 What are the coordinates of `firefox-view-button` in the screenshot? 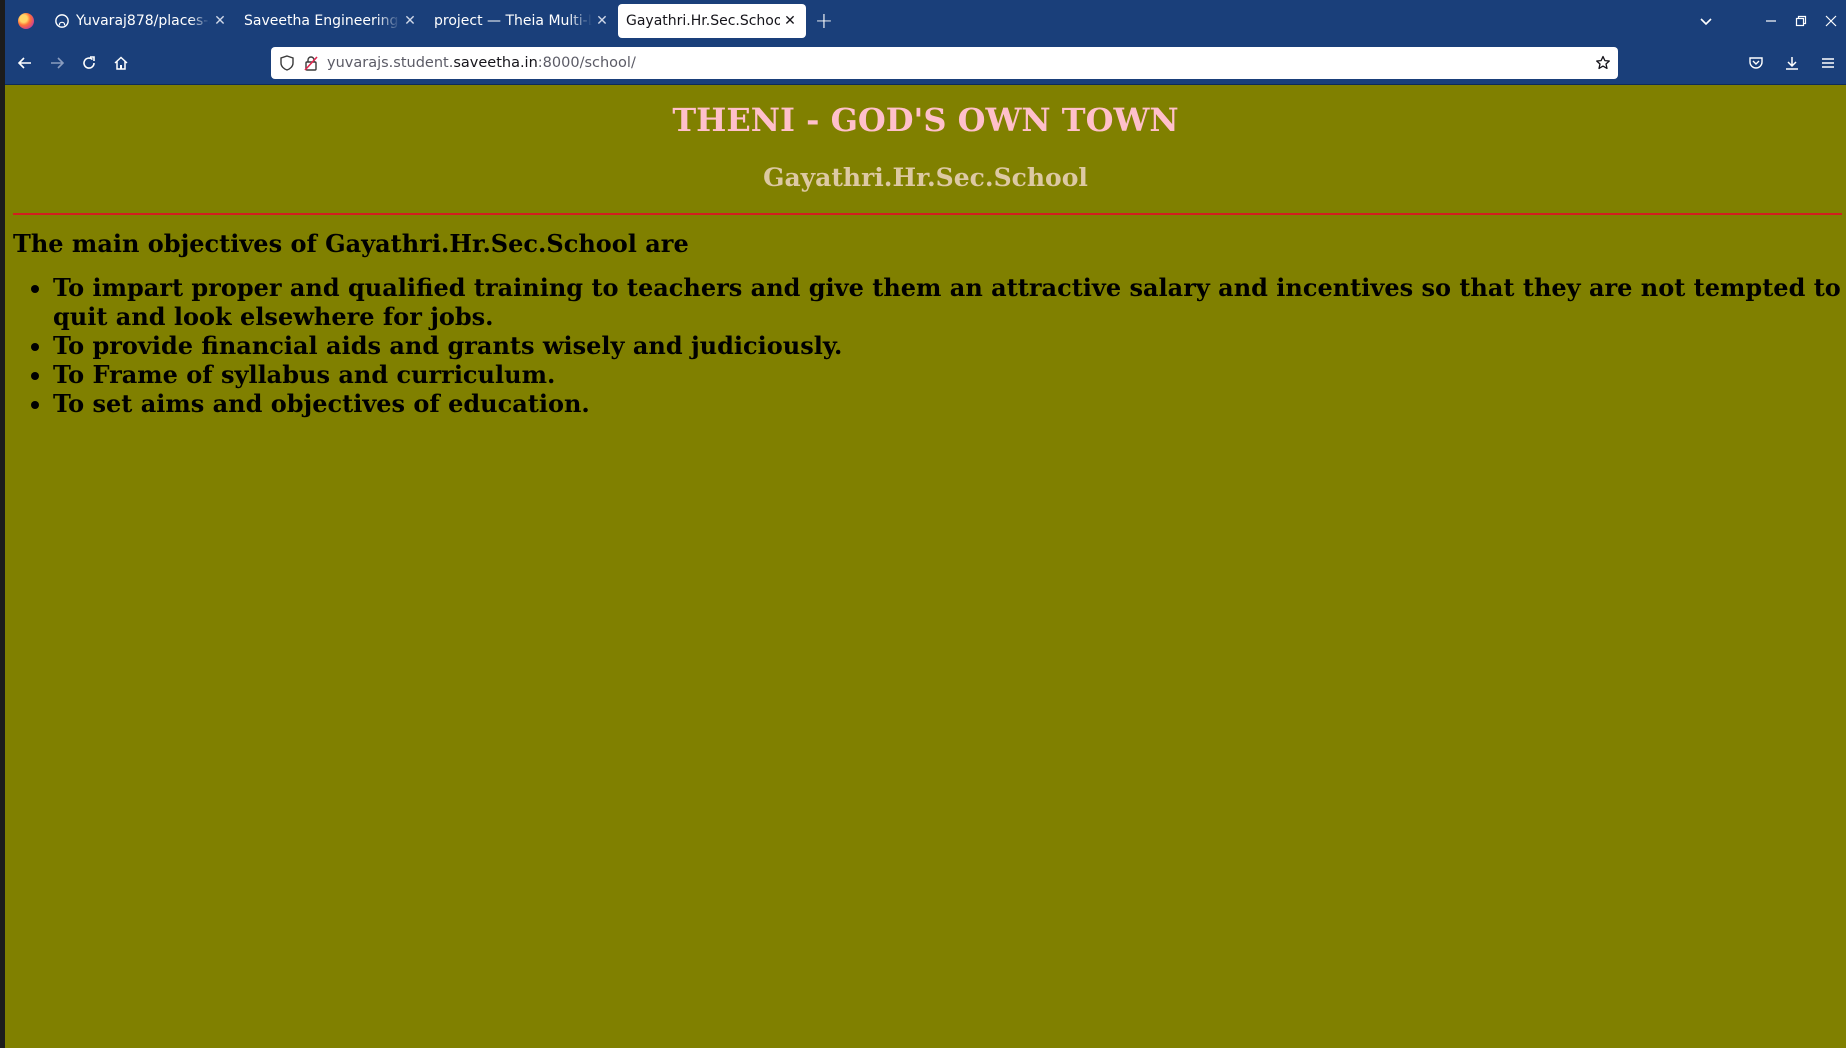 It's located at (25, 21).